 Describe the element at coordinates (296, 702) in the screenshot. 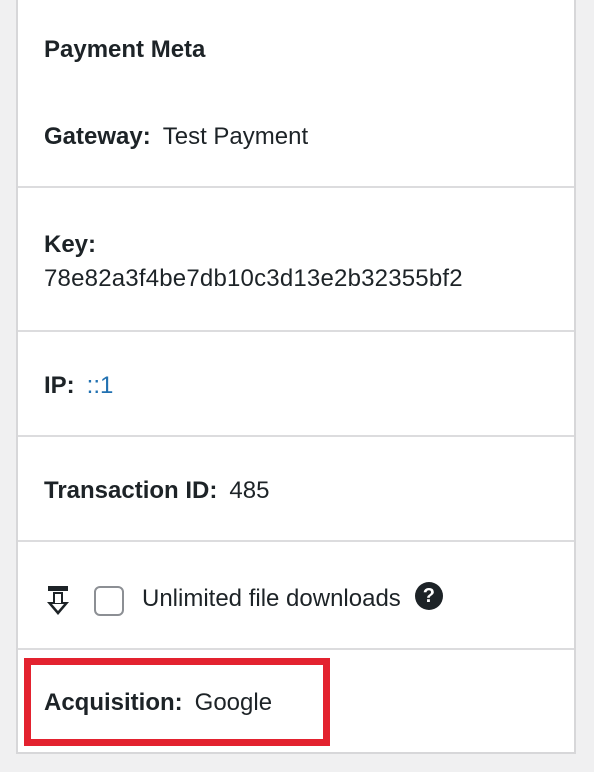

I see `acquisition-row: Acquisition: Google` at that location.